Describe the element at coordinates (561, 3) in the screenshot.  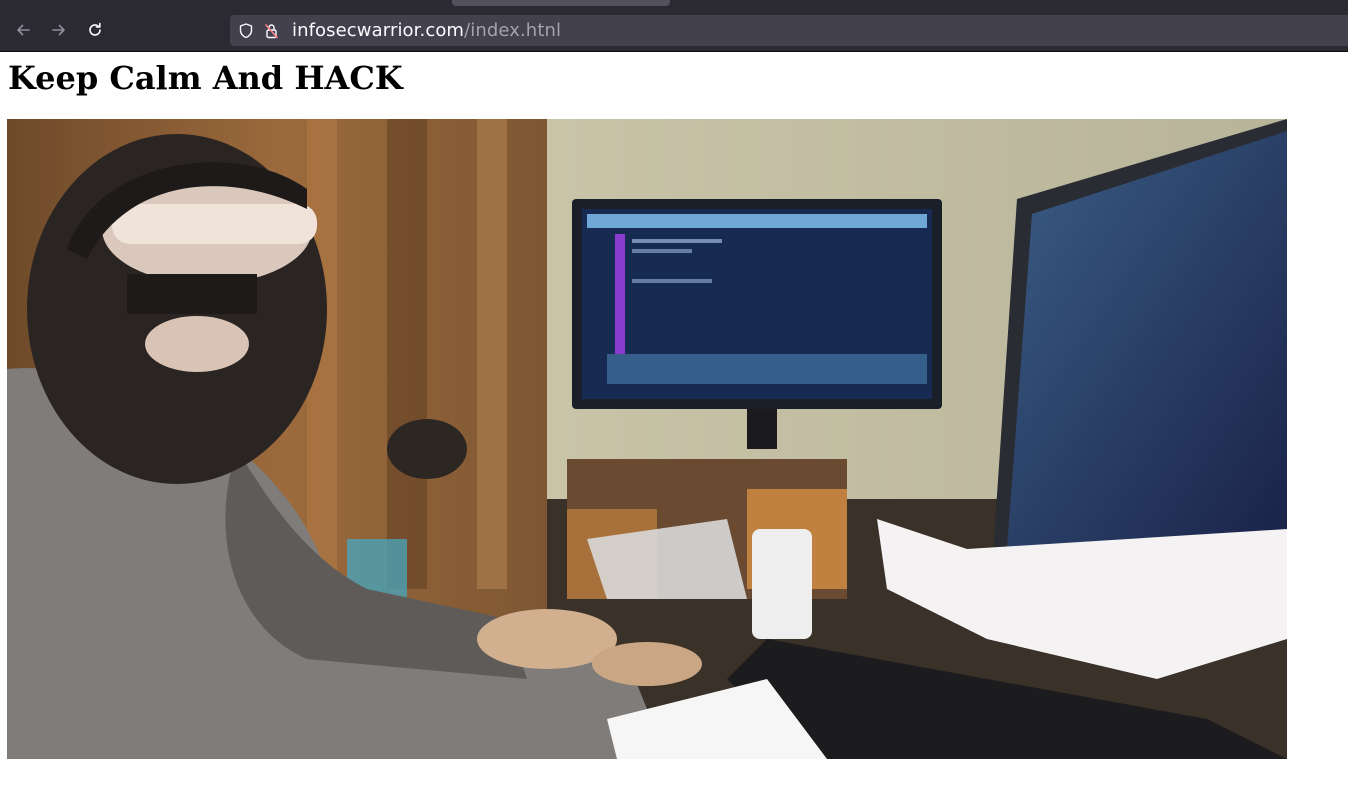
I see `active-tab-indicator` at that location.